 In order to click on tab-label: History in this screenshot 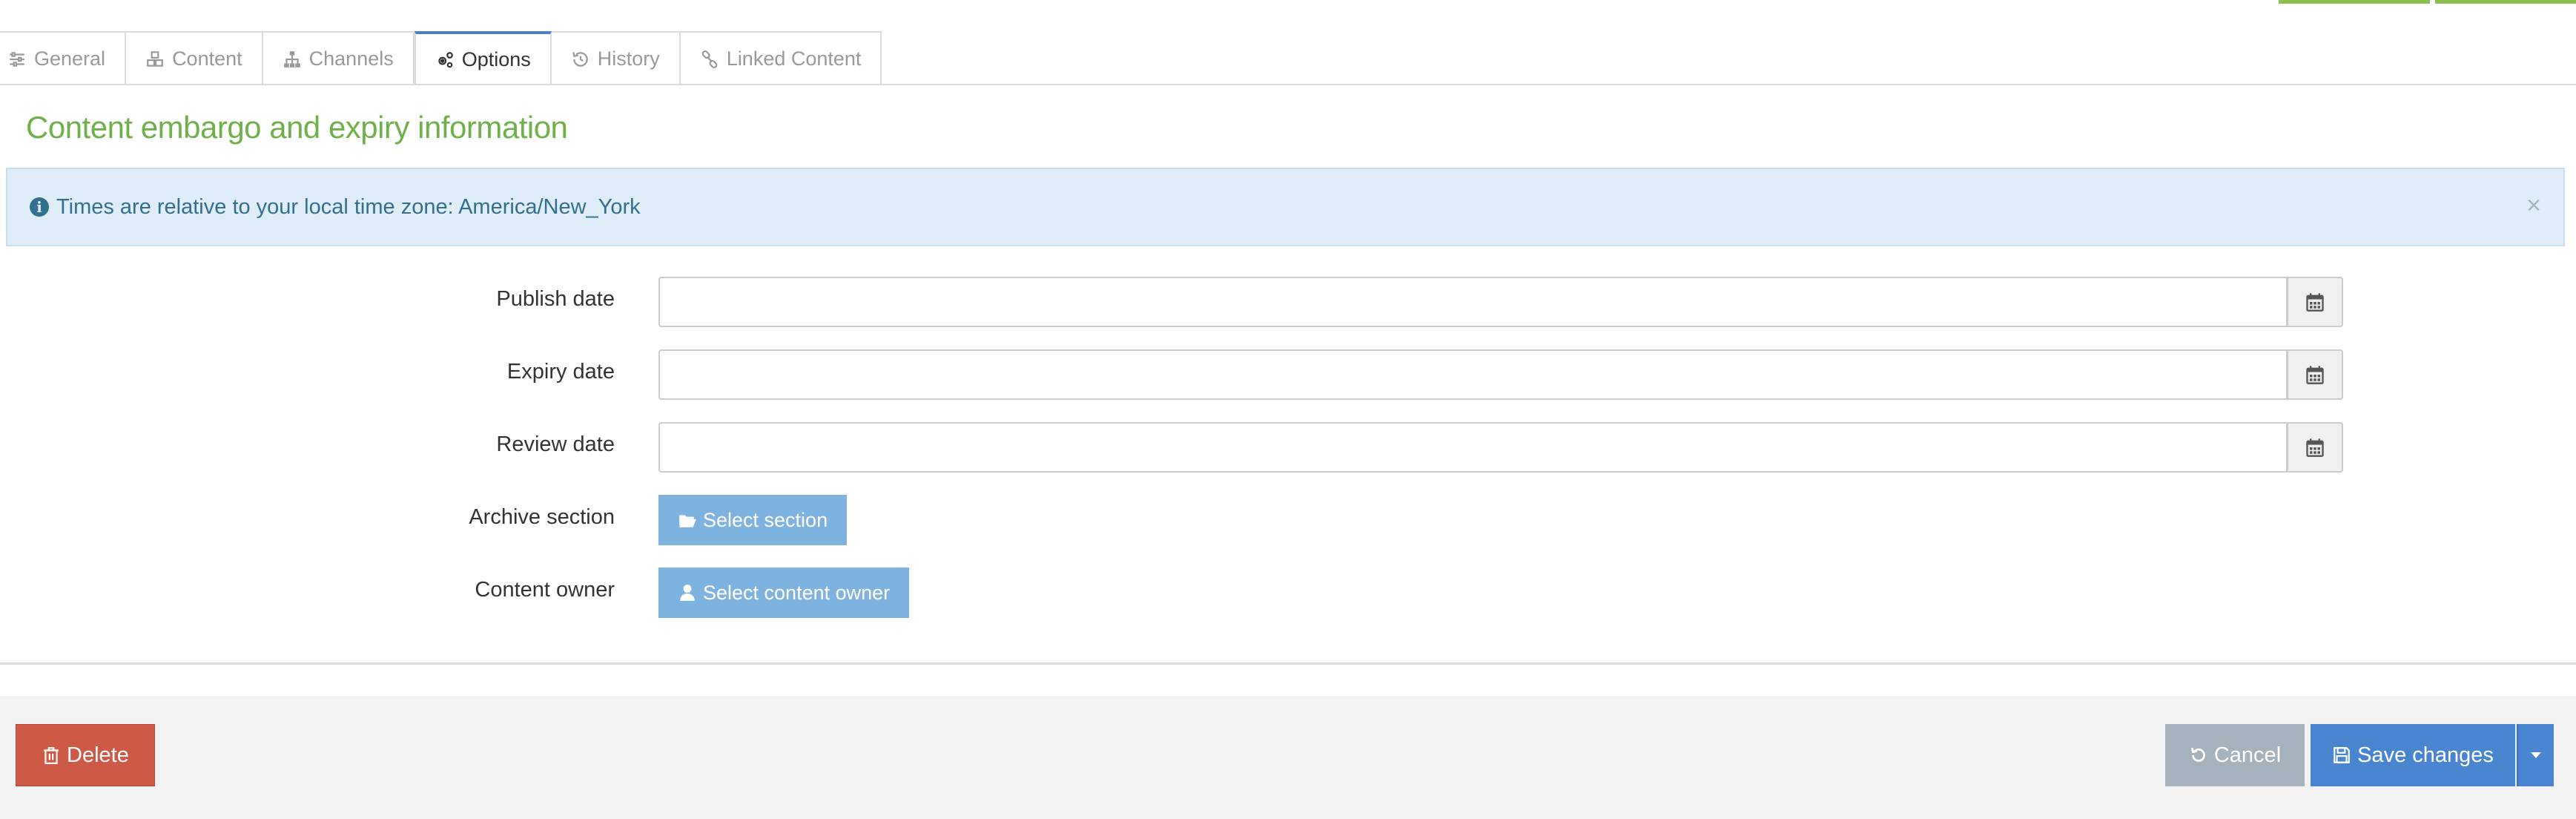, I will do `click(628, 59)`.